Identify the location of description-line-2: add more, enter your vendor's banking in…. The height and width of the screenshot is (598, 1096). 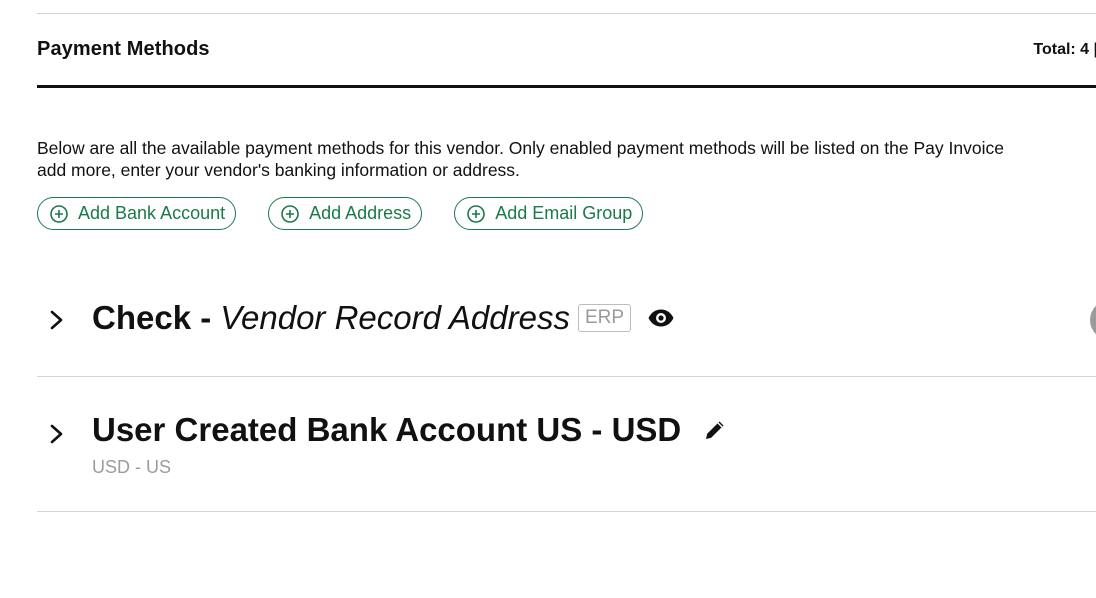
(278, 170).